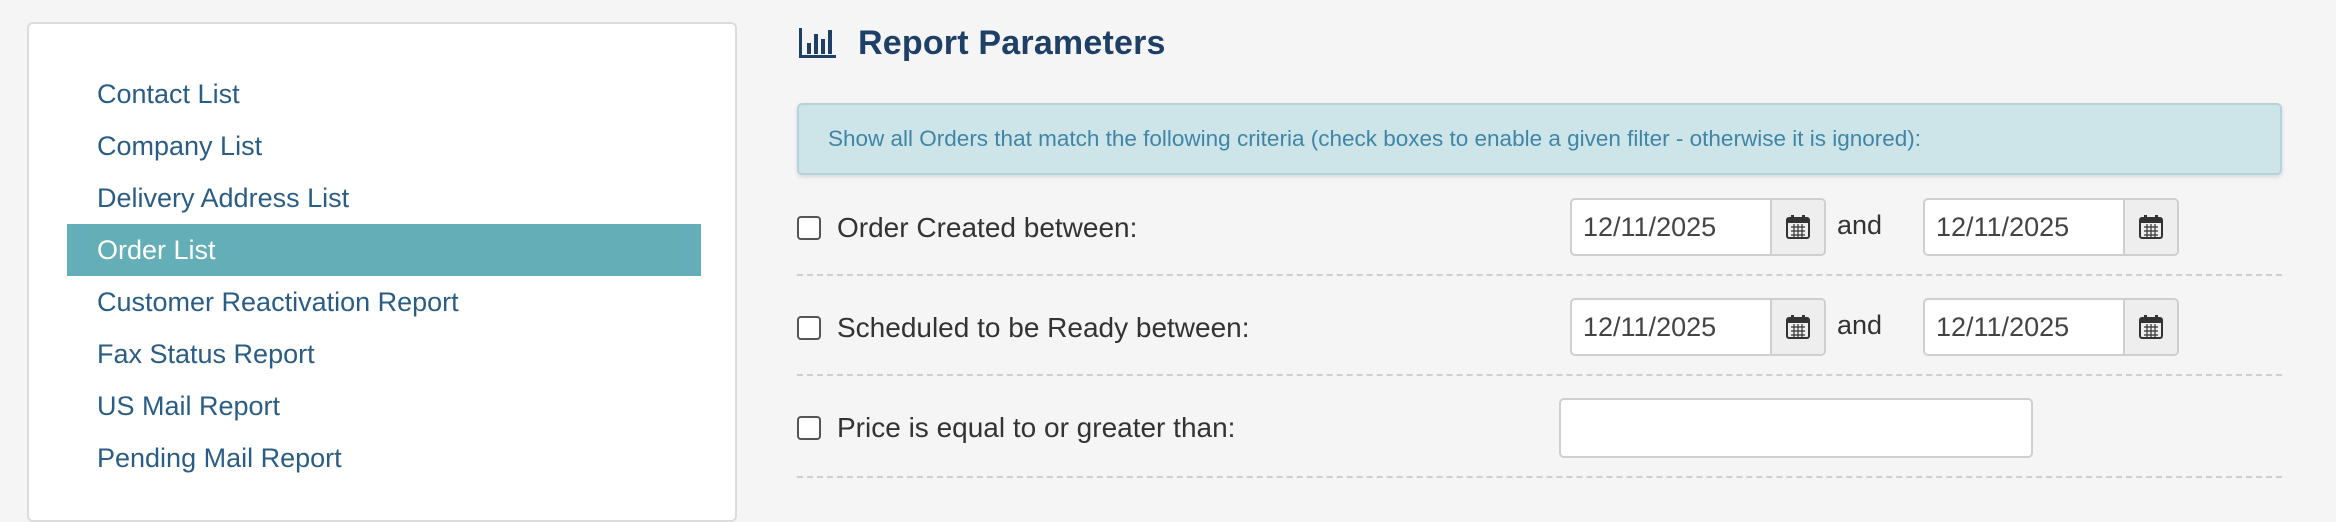 This screenshot has width=2336, height=522. I want to click on filter-row-scheduled-ready: Scheduled to be Ready between: and, so click(1539, 326).